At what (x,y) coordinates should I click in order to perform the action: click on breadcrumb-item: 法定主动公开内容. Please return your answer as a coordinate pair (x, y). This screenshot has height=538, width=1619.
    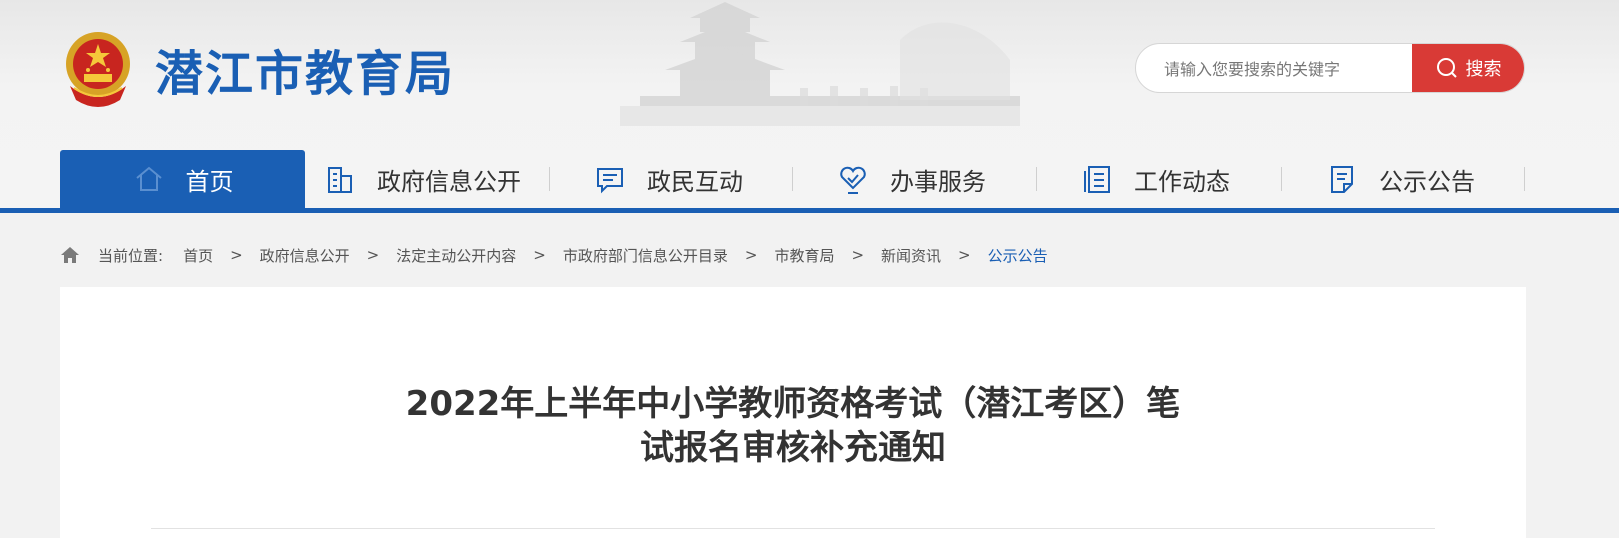
    Looking at the image, I should click on (456, 255).